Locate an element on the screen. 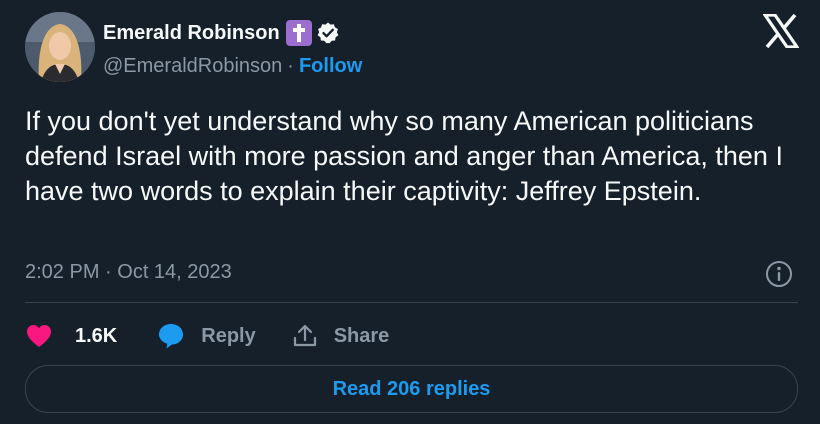 The width and height of the screenshot is (820, 424). share-label: Share is located at coordinates (361, 335).